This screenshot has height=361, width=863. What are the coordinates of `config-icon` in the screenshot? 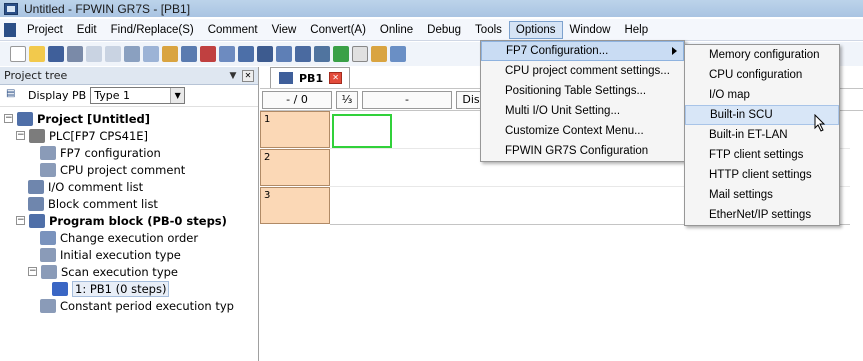 It's located at (48, 152).